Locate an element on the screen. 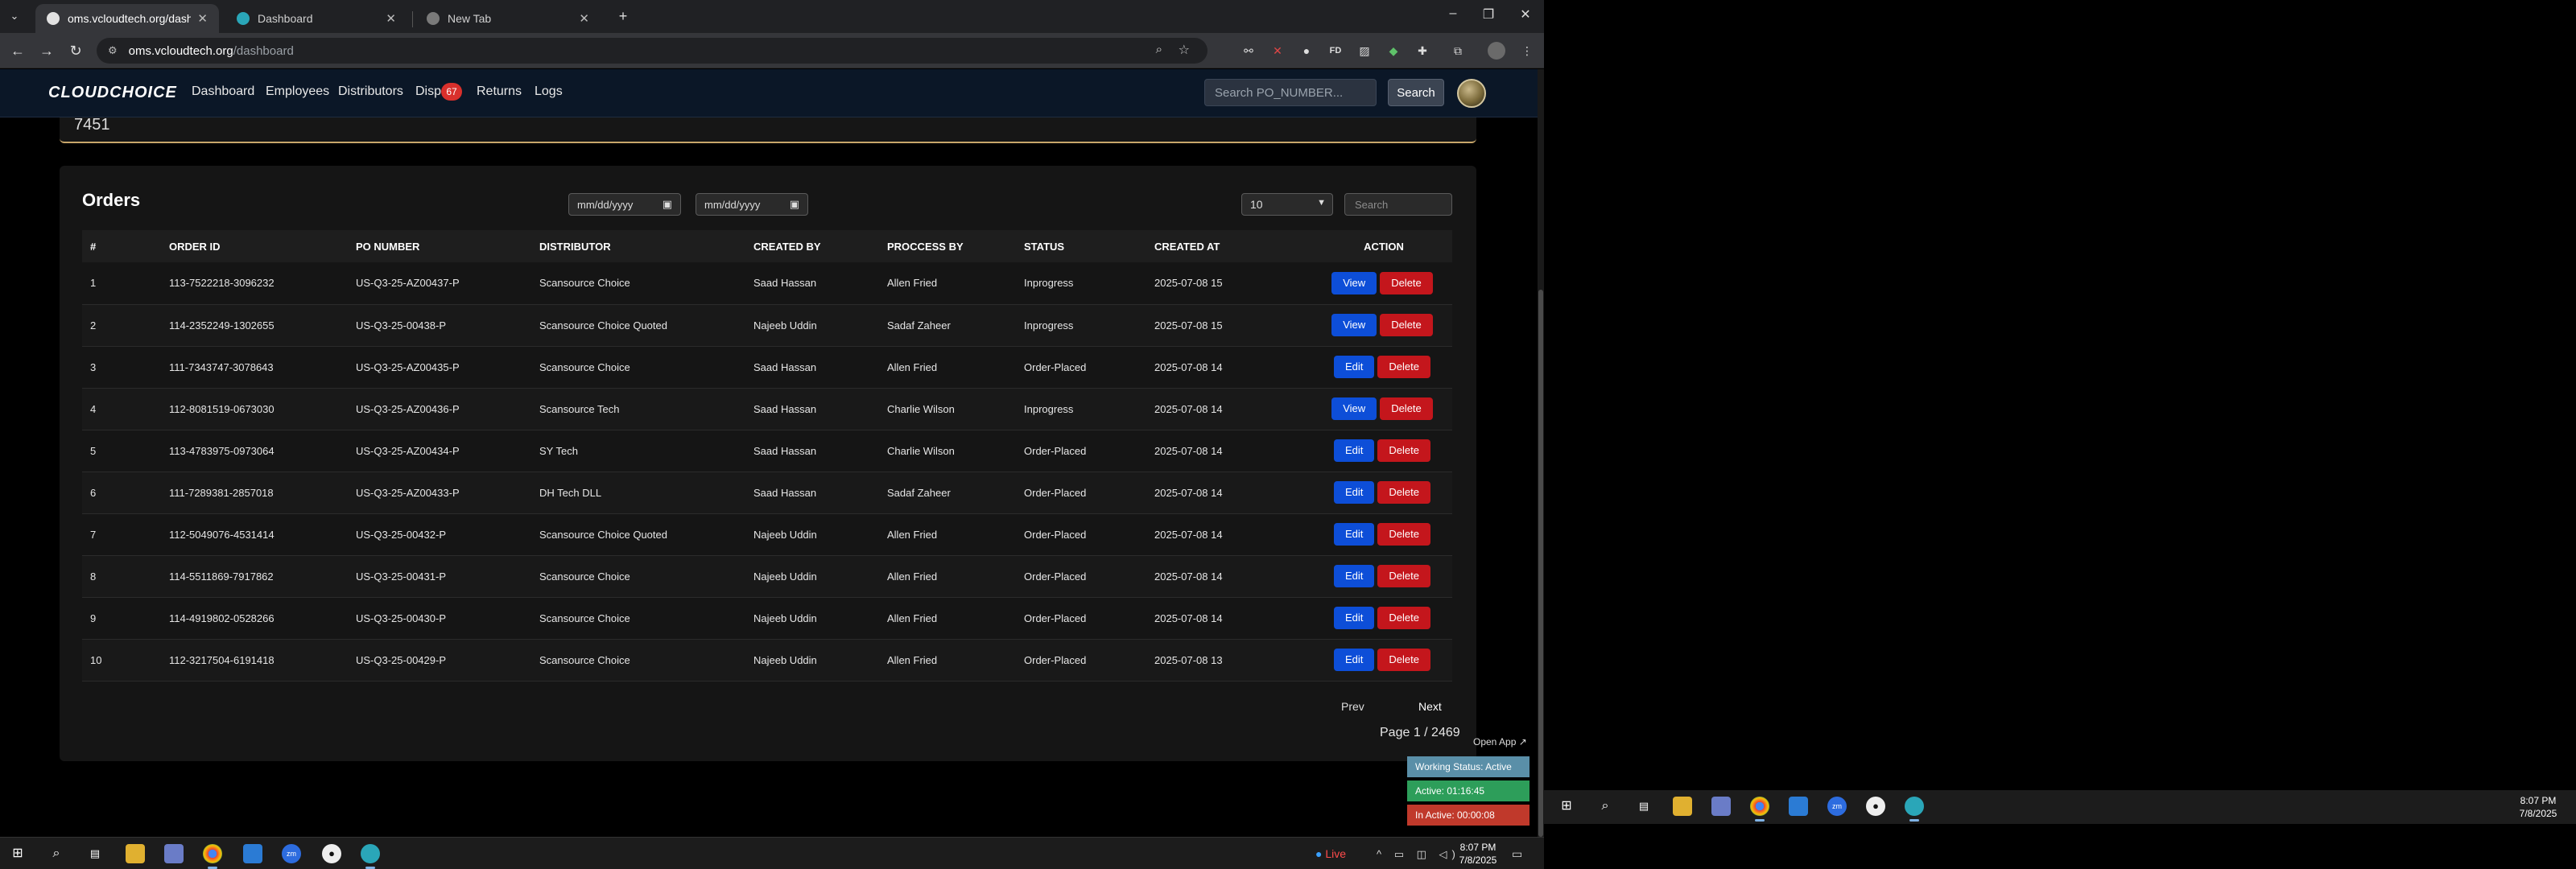 The height and width of the screenshot is (869, 2576). profile-icon is located at coordinates (1496, 51).